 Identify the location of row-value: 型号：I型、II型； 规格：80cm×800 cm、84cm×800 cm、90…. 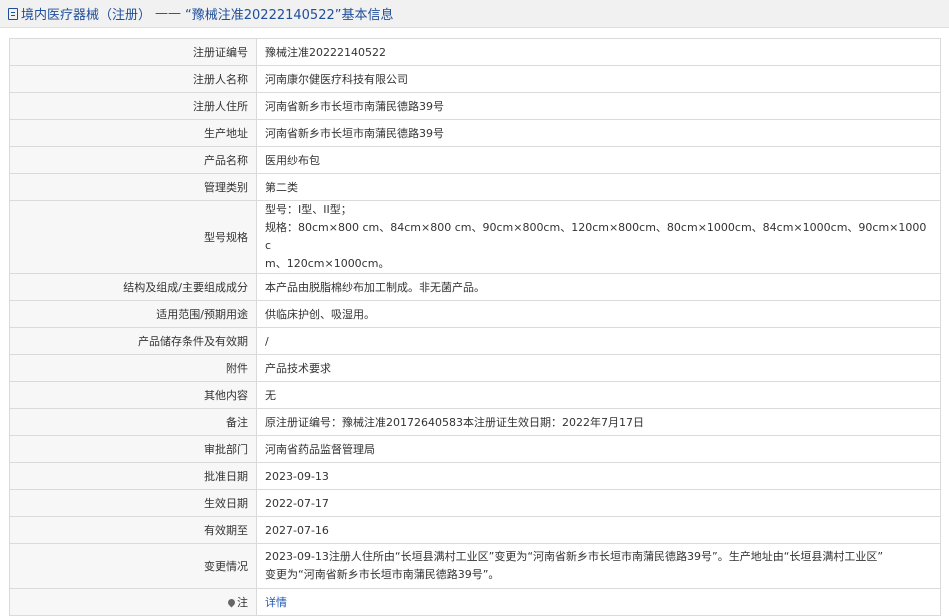
(598, 237).